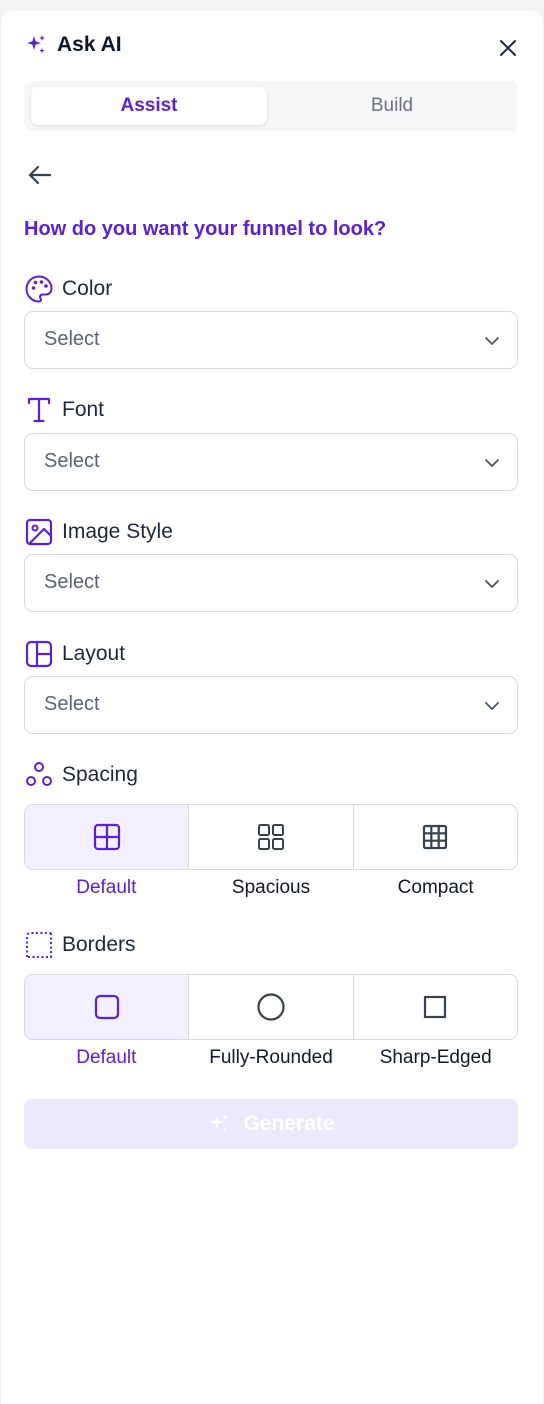  I want to click on layout-icon, so click(39, 654).